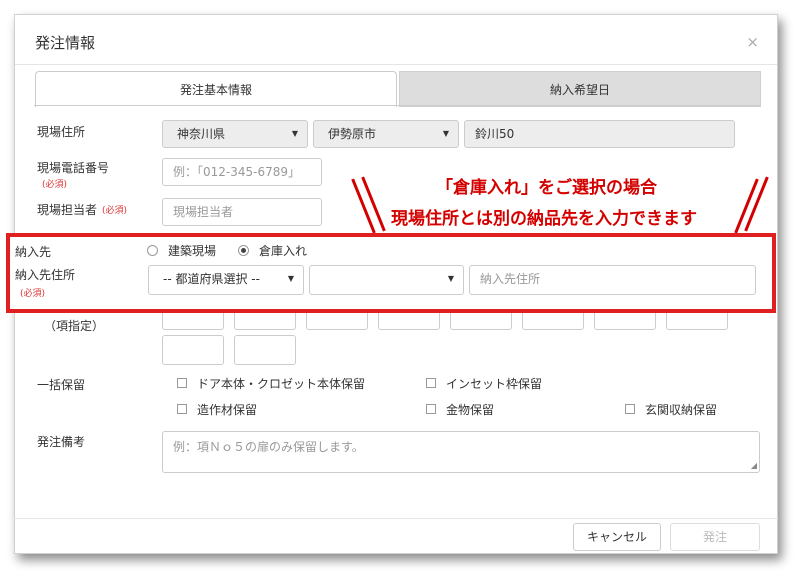  I want to click on site-prefecture-value: 神奈川県, so click(201, 134).